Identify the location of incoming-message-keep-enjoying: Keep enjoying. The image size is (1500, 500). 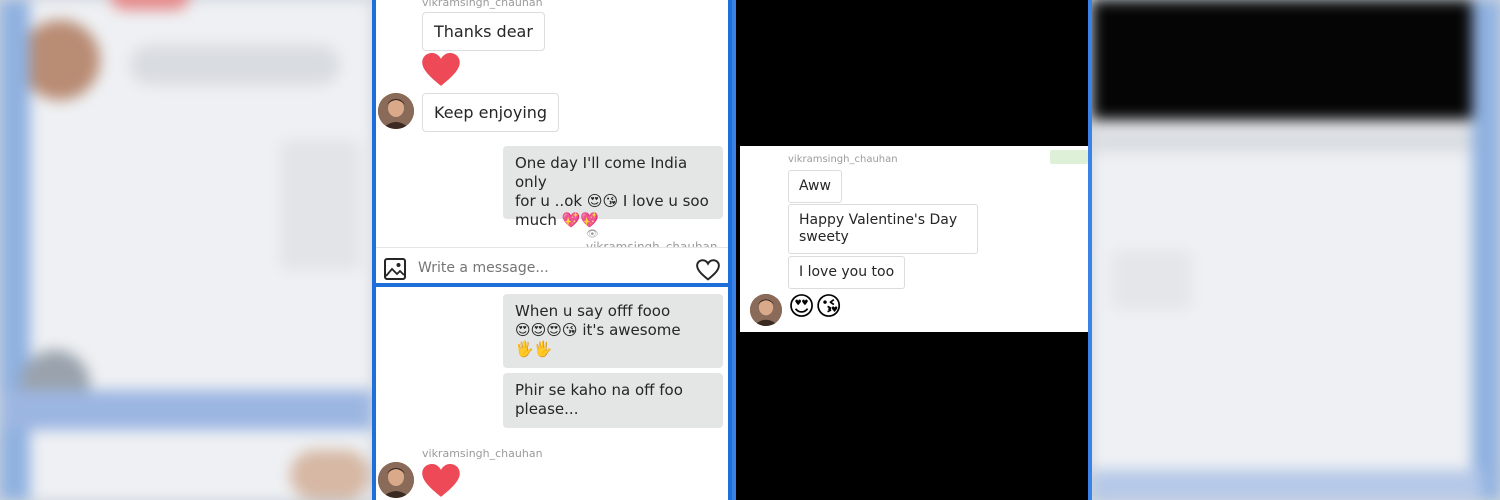
(491, 112).